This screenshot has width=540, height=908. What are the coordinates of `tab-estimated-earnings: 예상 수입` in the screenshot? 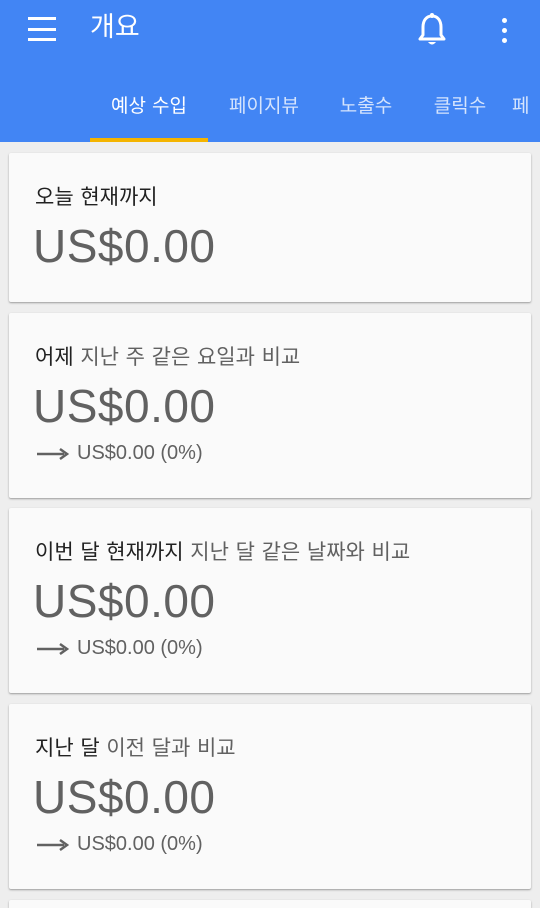 It's located at (149, 111).